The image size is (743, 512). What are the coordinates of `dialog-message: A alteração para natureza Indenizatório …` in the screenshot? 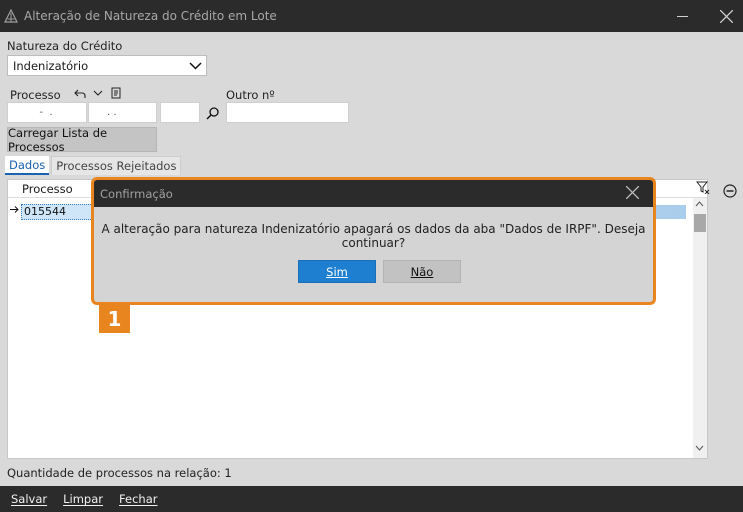 It's located at (373, 236).